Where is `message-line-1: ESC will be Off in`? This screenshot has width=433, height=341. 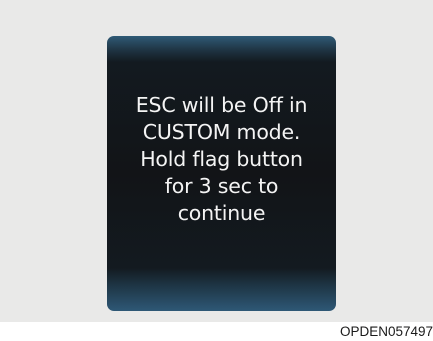 message-line-1: ESC will be Off in is located at coordinates (221, 105).